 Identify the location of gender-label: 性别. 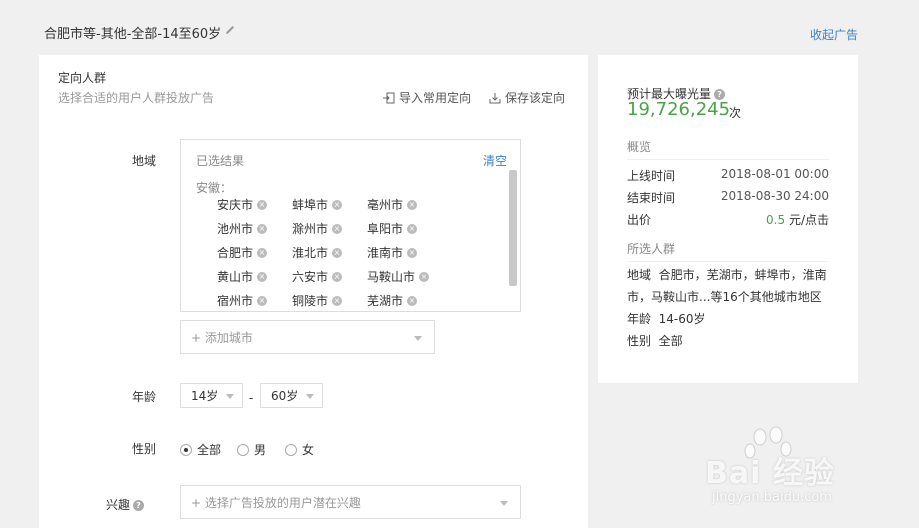
(143, 449).